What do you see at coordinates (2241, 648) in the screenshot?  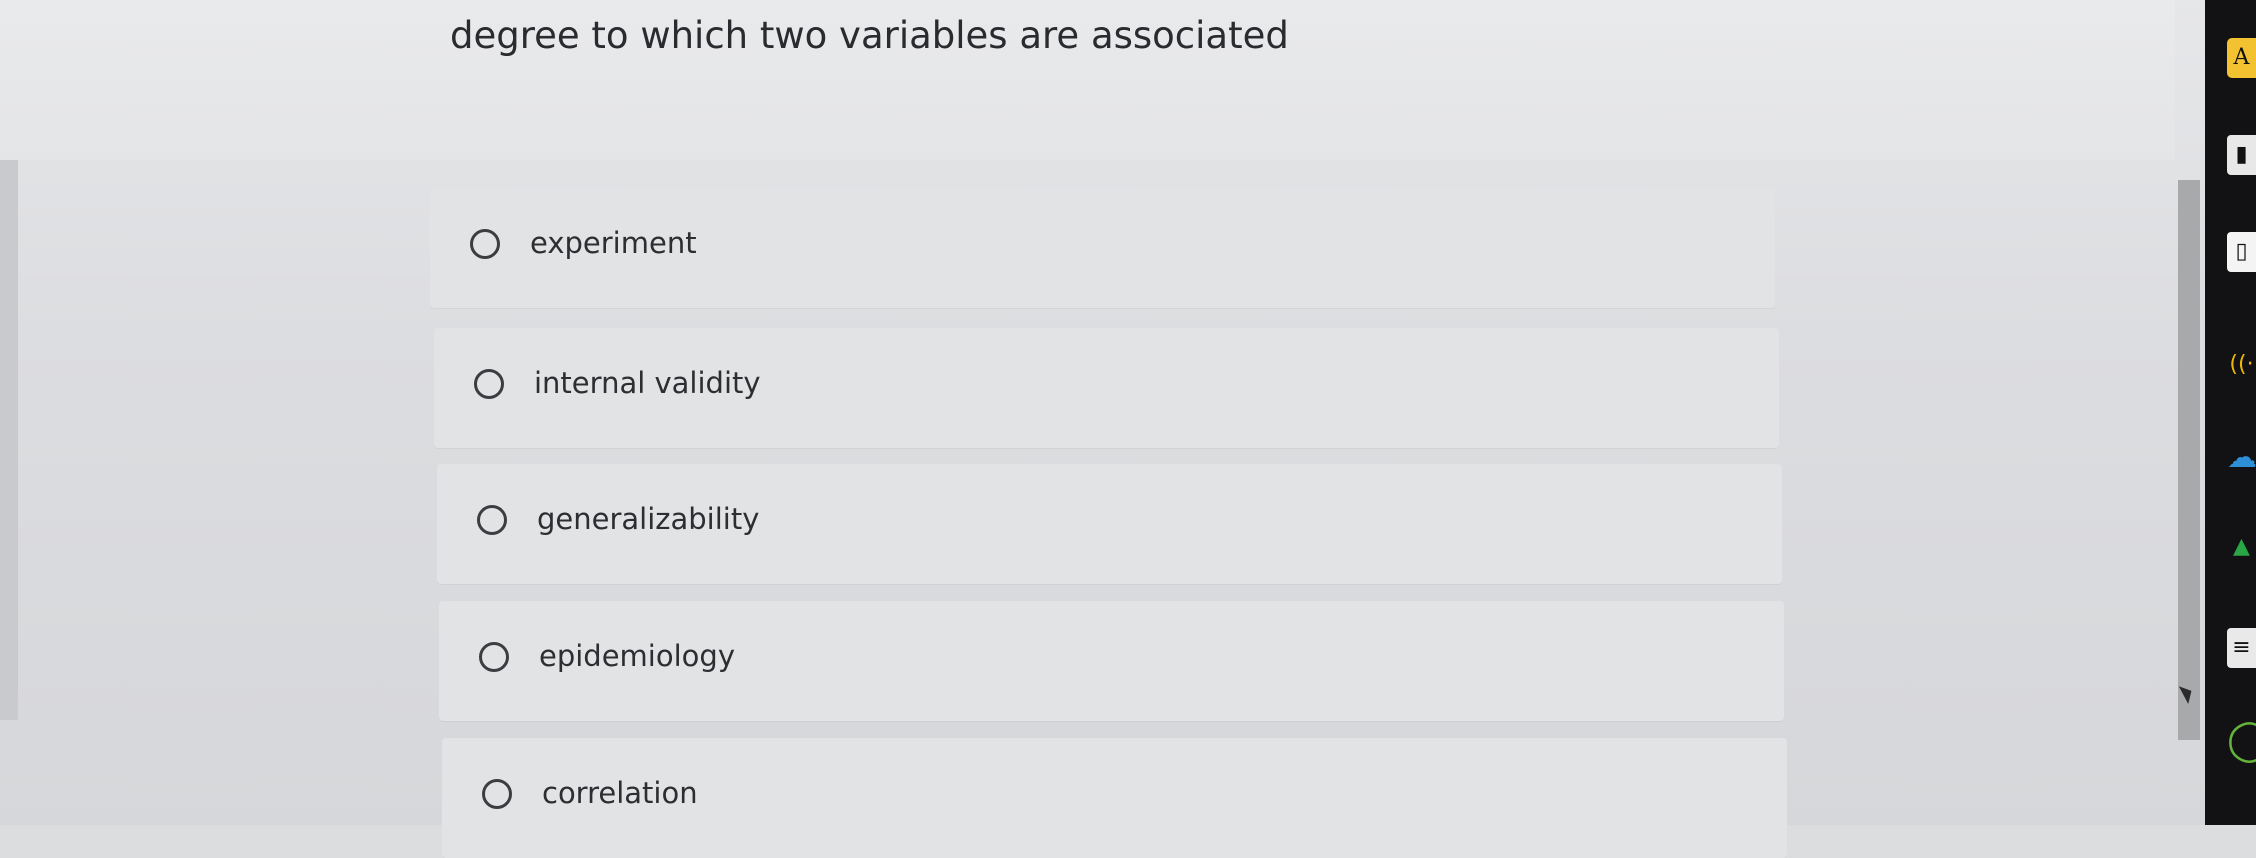 I see `notes-icon: ≡` at bounding box center [2241, 648].